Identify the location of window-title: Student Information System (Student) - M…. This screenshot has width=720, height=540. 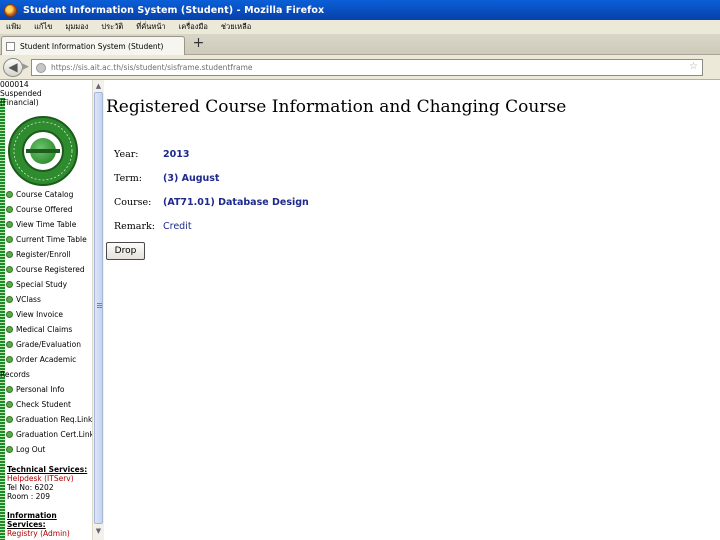
(174, 10).